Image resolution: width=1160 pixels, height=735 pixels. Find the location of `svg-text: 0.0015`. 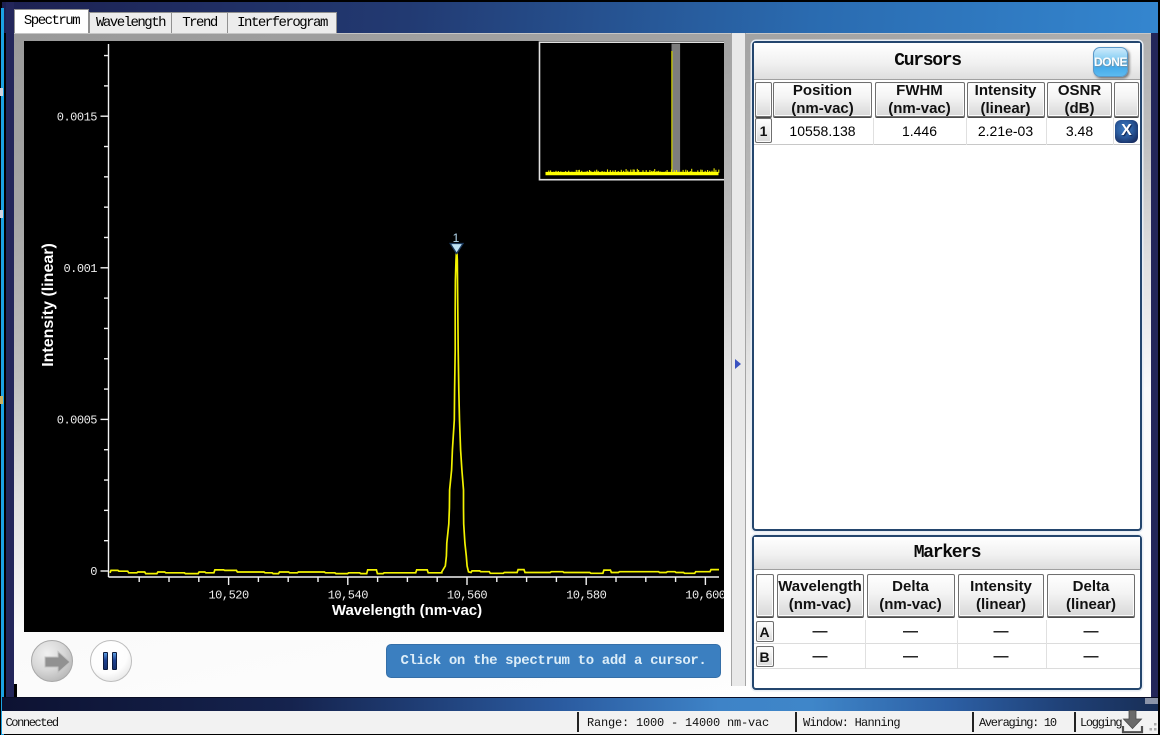

svg-text: 0.0015 is located at coordinates (77, 117).